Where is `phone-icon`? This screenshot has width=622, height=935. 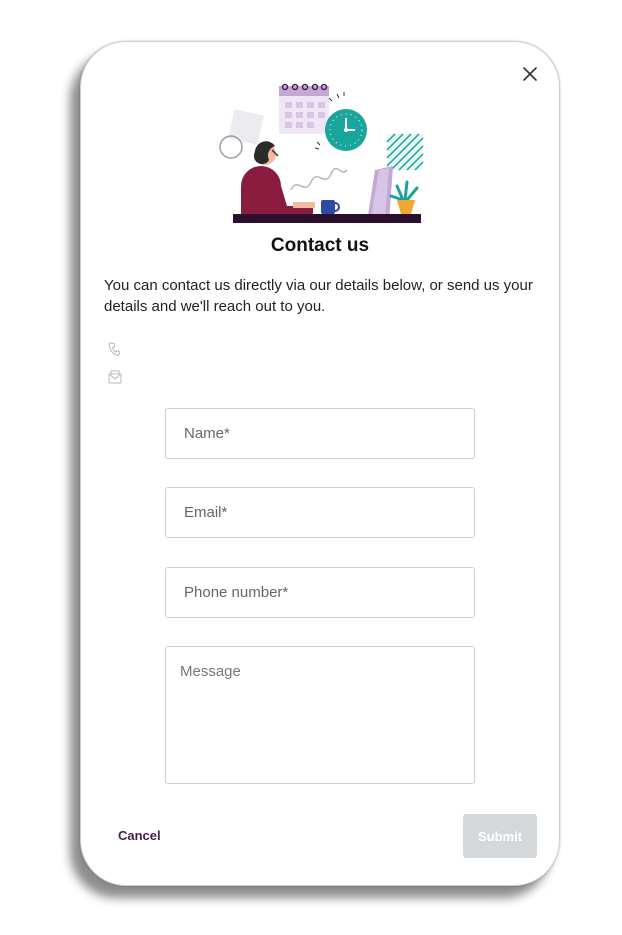 phone-icon is located at coordinates (114, 349).